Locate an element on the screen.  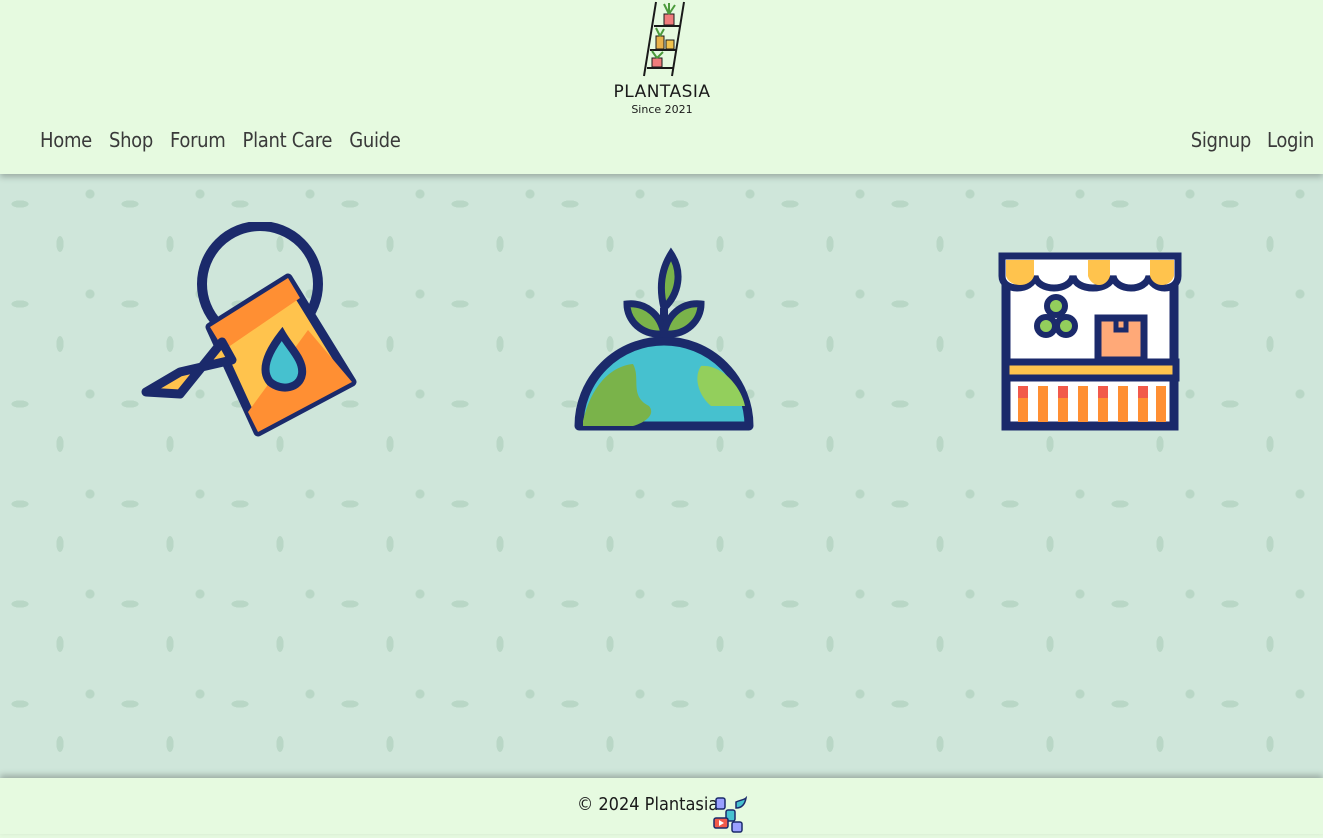
site-footer: © 2024 Plantasia is located at coordinates (661, 806).